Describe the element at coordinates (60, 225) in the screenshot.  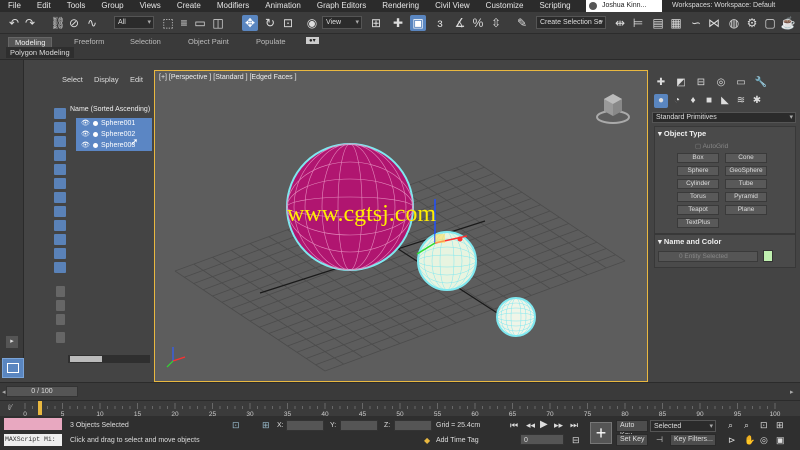
I see `display-groups-icon` at that location.